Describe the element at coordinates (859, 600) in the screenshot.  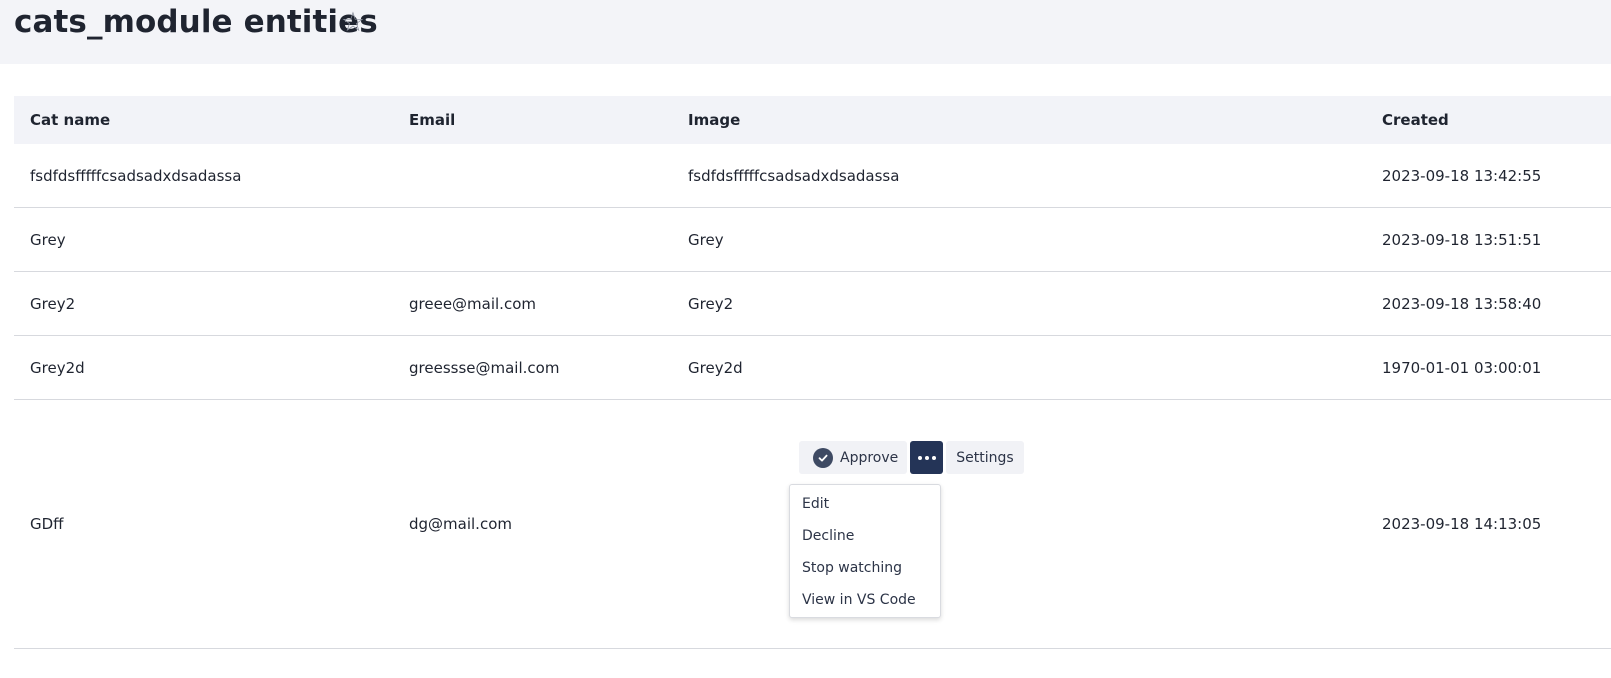
I see `menu-item-view-in-vs-code: View in VS Code` at that location.